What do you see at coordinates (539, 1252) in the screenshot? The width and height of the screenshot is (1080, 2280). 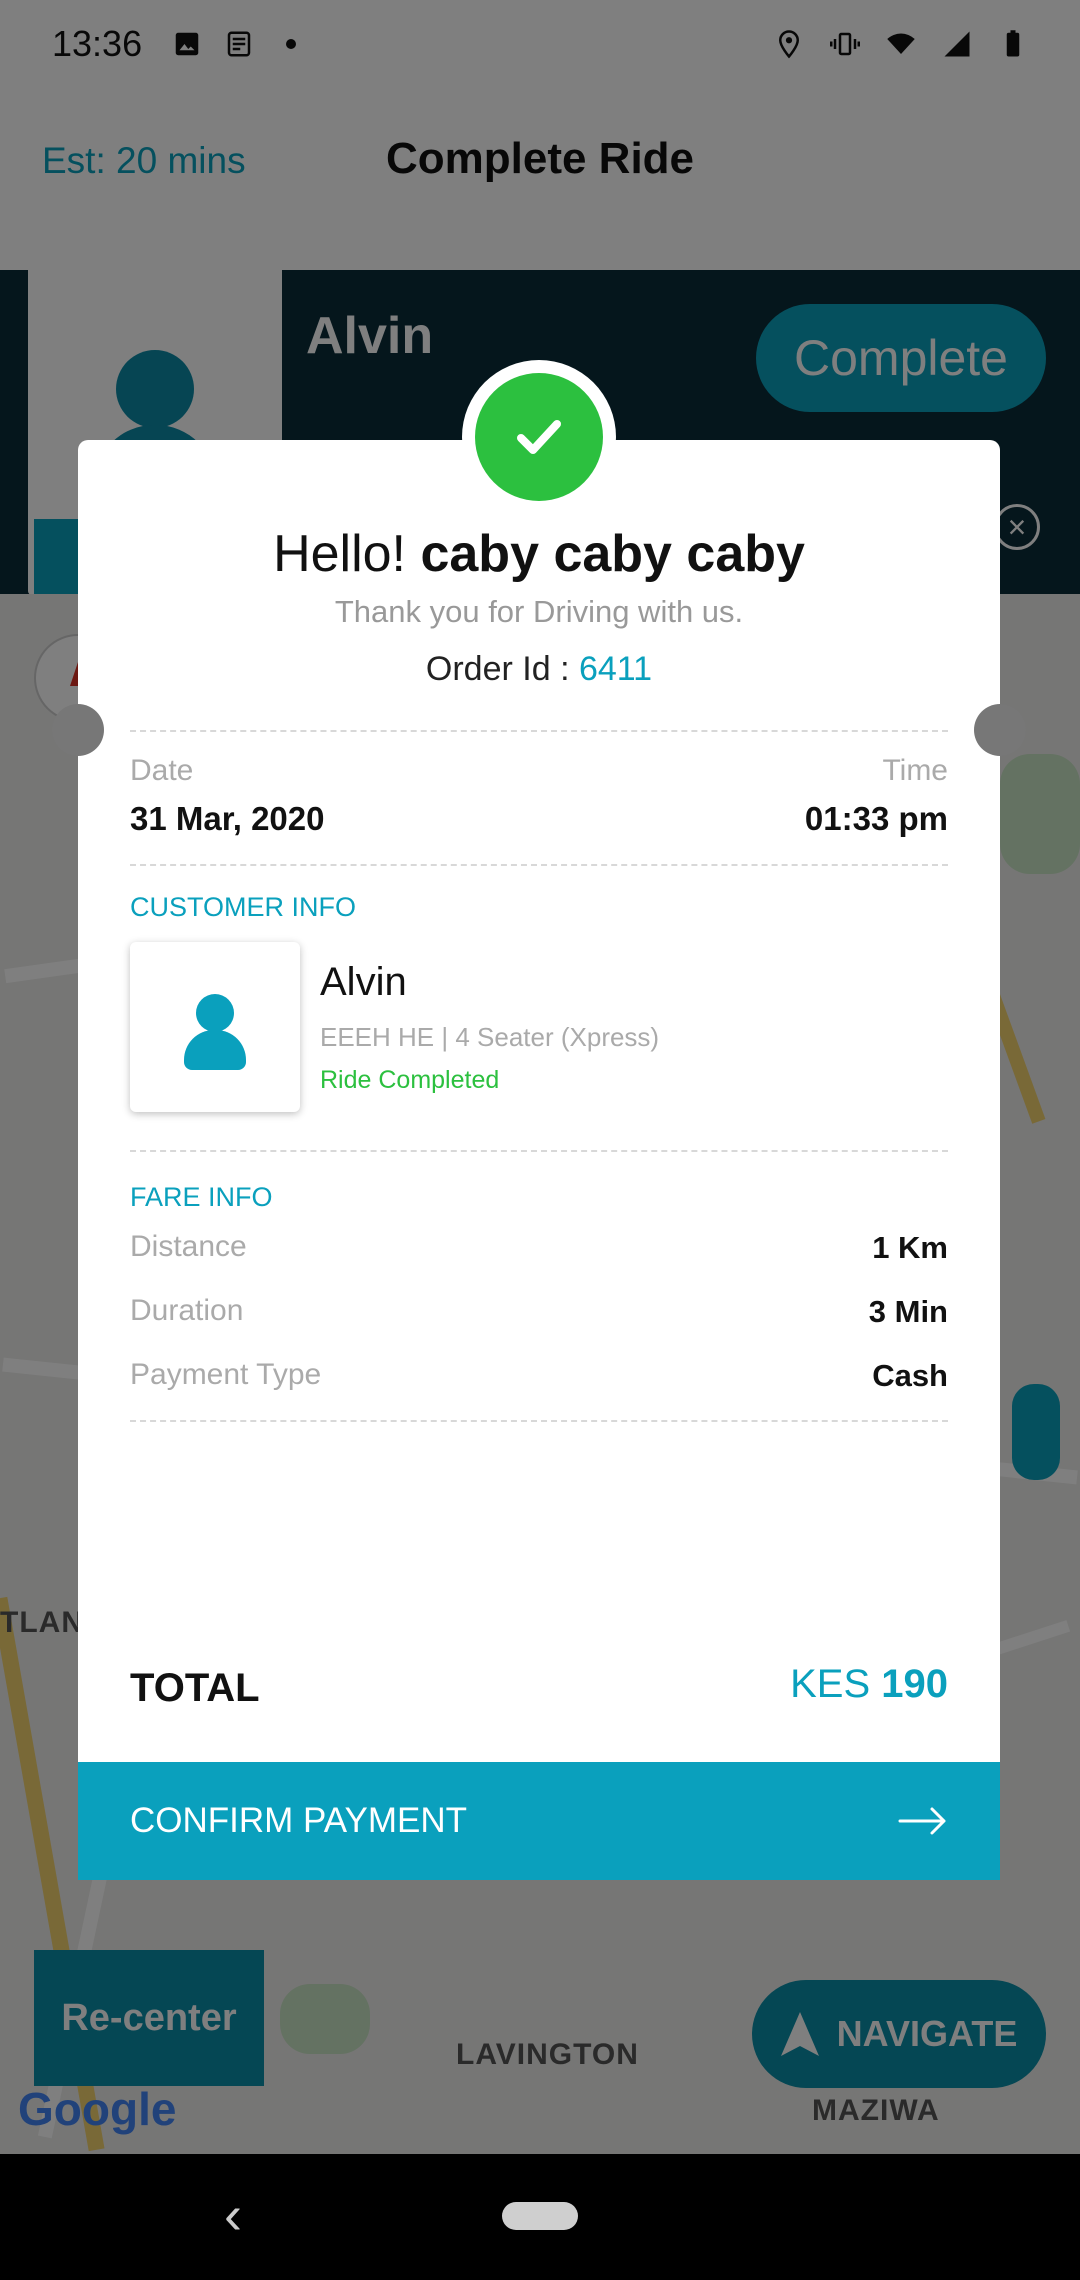 I see `fare-row-distance: Distance 1 Km` at bounding box center [539, 1252].